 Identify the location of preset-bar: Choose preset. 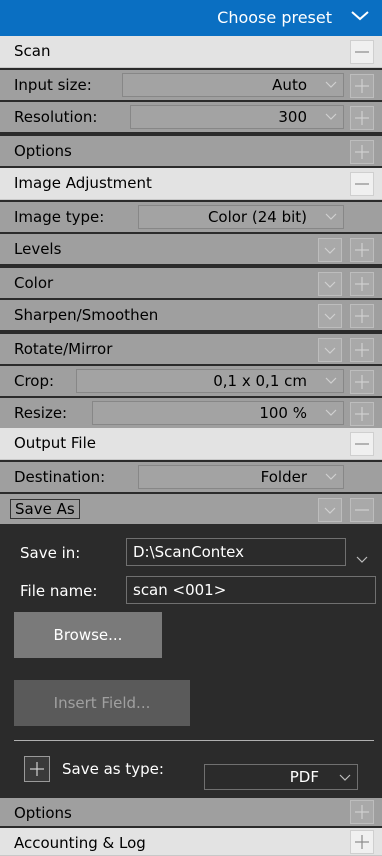
(191, 18).